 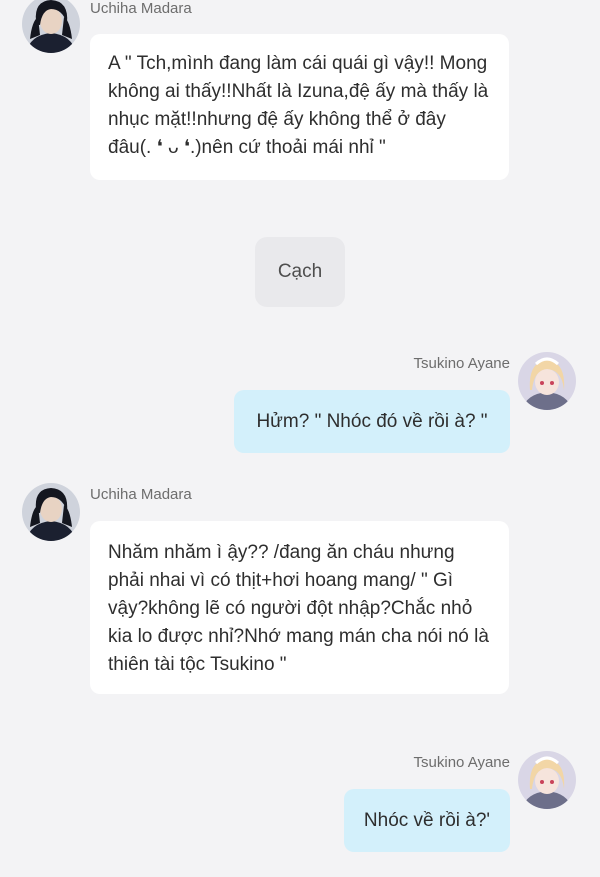 What do you see at coordinates (427, 820) in the screenshot?
I see `message-bubble: Nhóc về rồi à?'` at bounding box center [427, 820].